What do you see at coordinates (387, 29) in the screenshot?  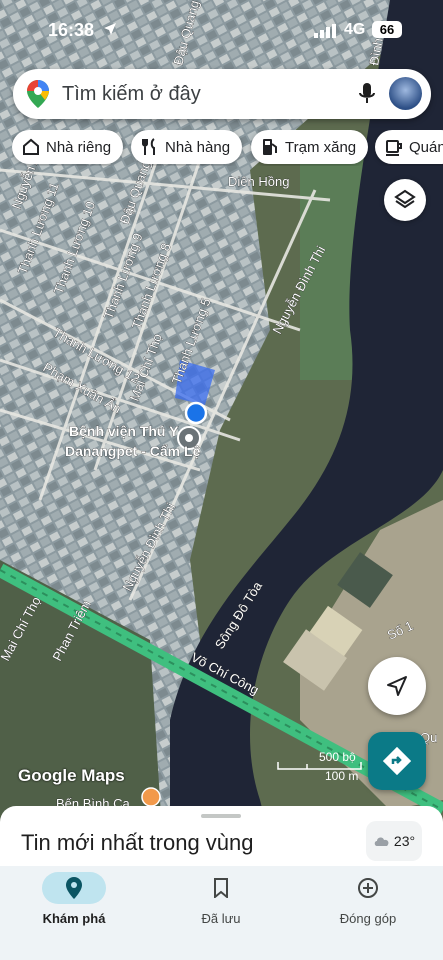 I see `battery-indicator: 66` at bounding box center [387, 29].